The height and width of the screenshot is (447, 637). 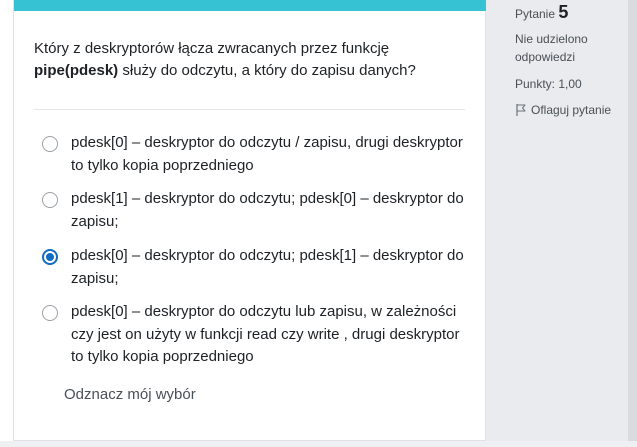 What do you see at coordinates (563, 12) in the screenshot?
I see `question-number: 5` at bounding box center [563, 12].